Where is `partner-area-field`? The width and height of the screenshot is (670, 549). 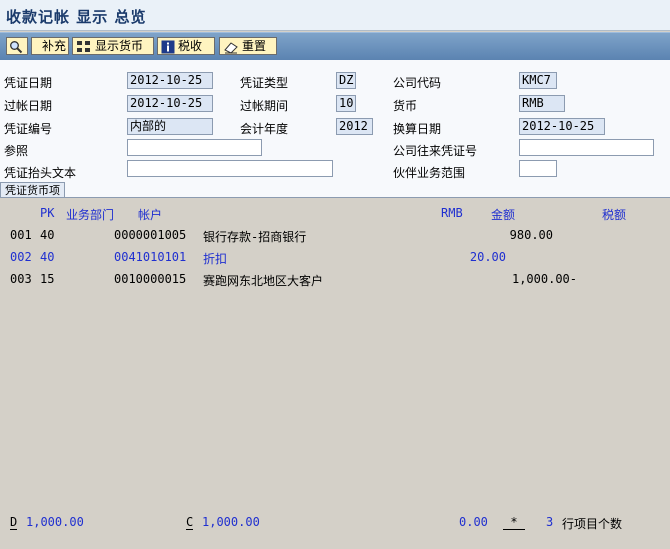 partner-area-field is located at coordinates (538, 168).